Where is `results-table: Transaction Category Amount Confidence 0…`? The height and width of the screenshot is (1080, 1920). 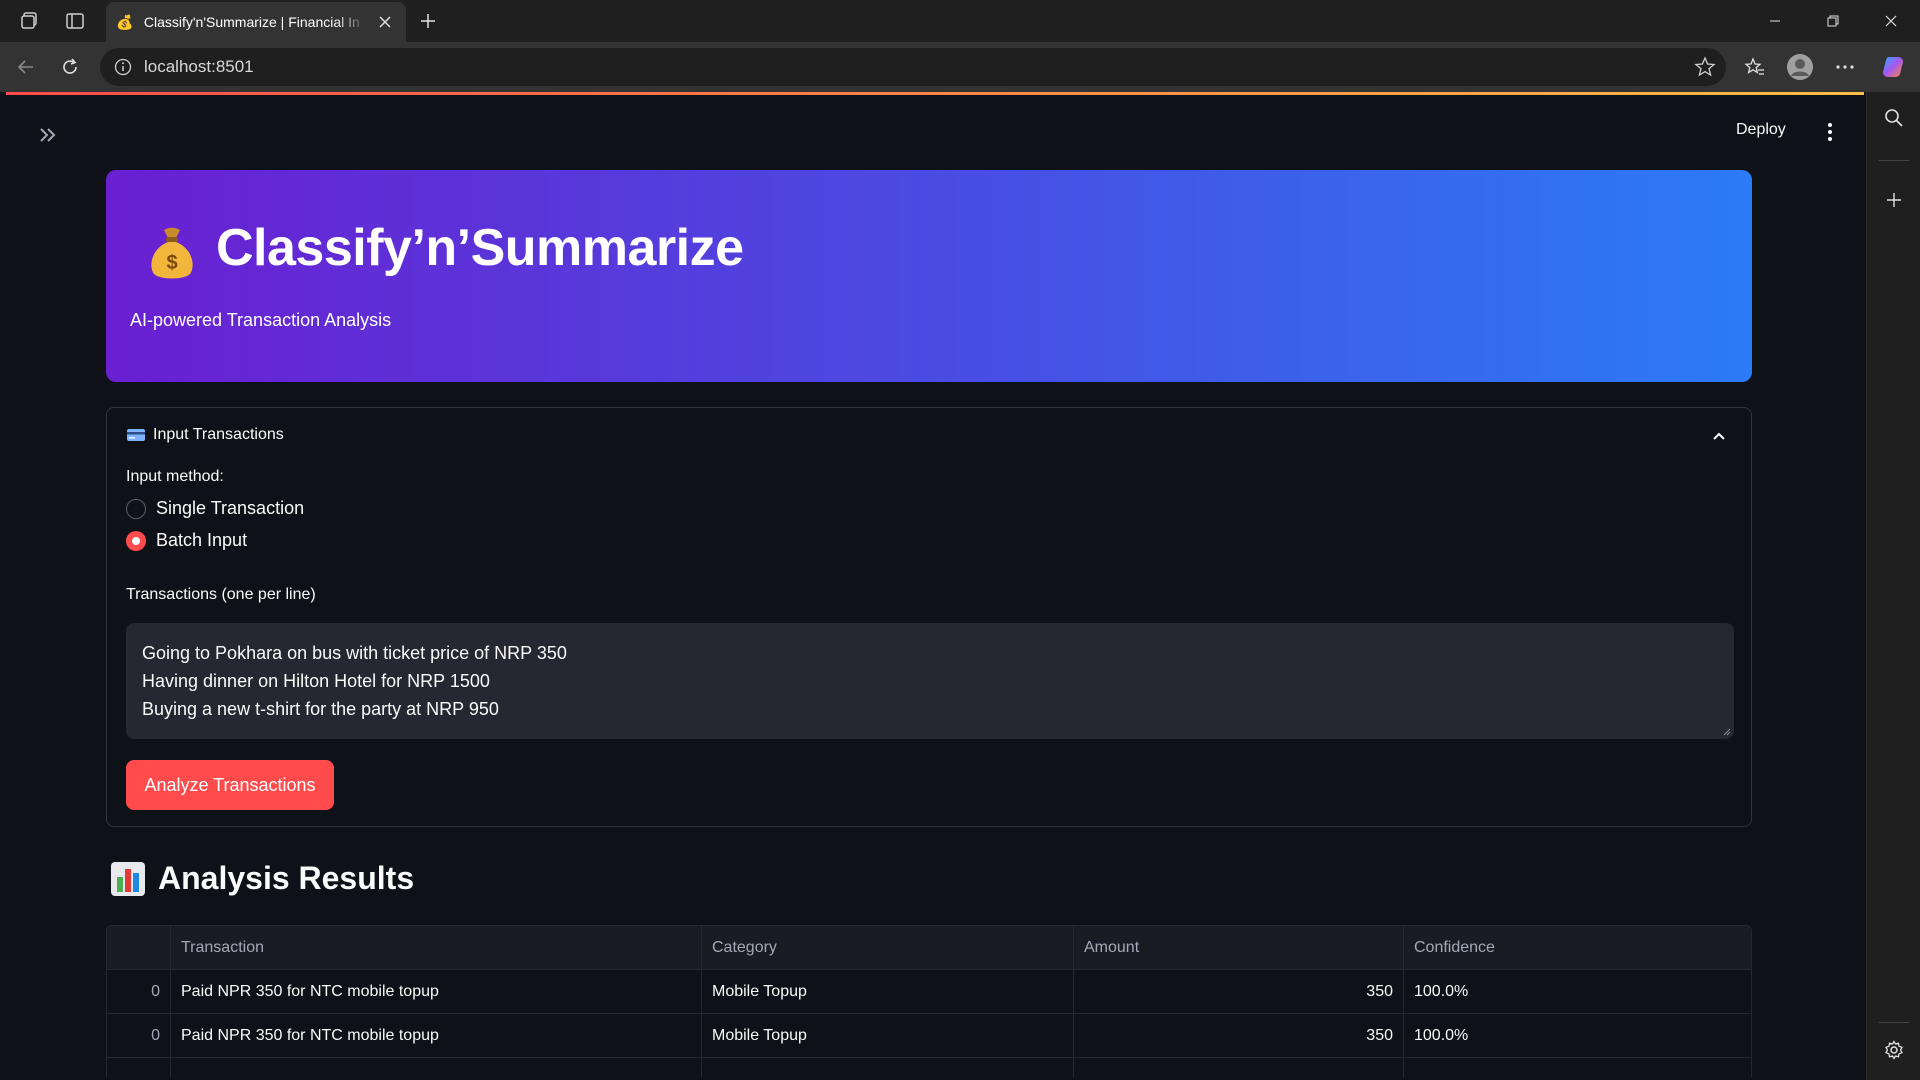
results-table: Transaction Category Amount Confidence 0… is located at coordinates (929, 1001).